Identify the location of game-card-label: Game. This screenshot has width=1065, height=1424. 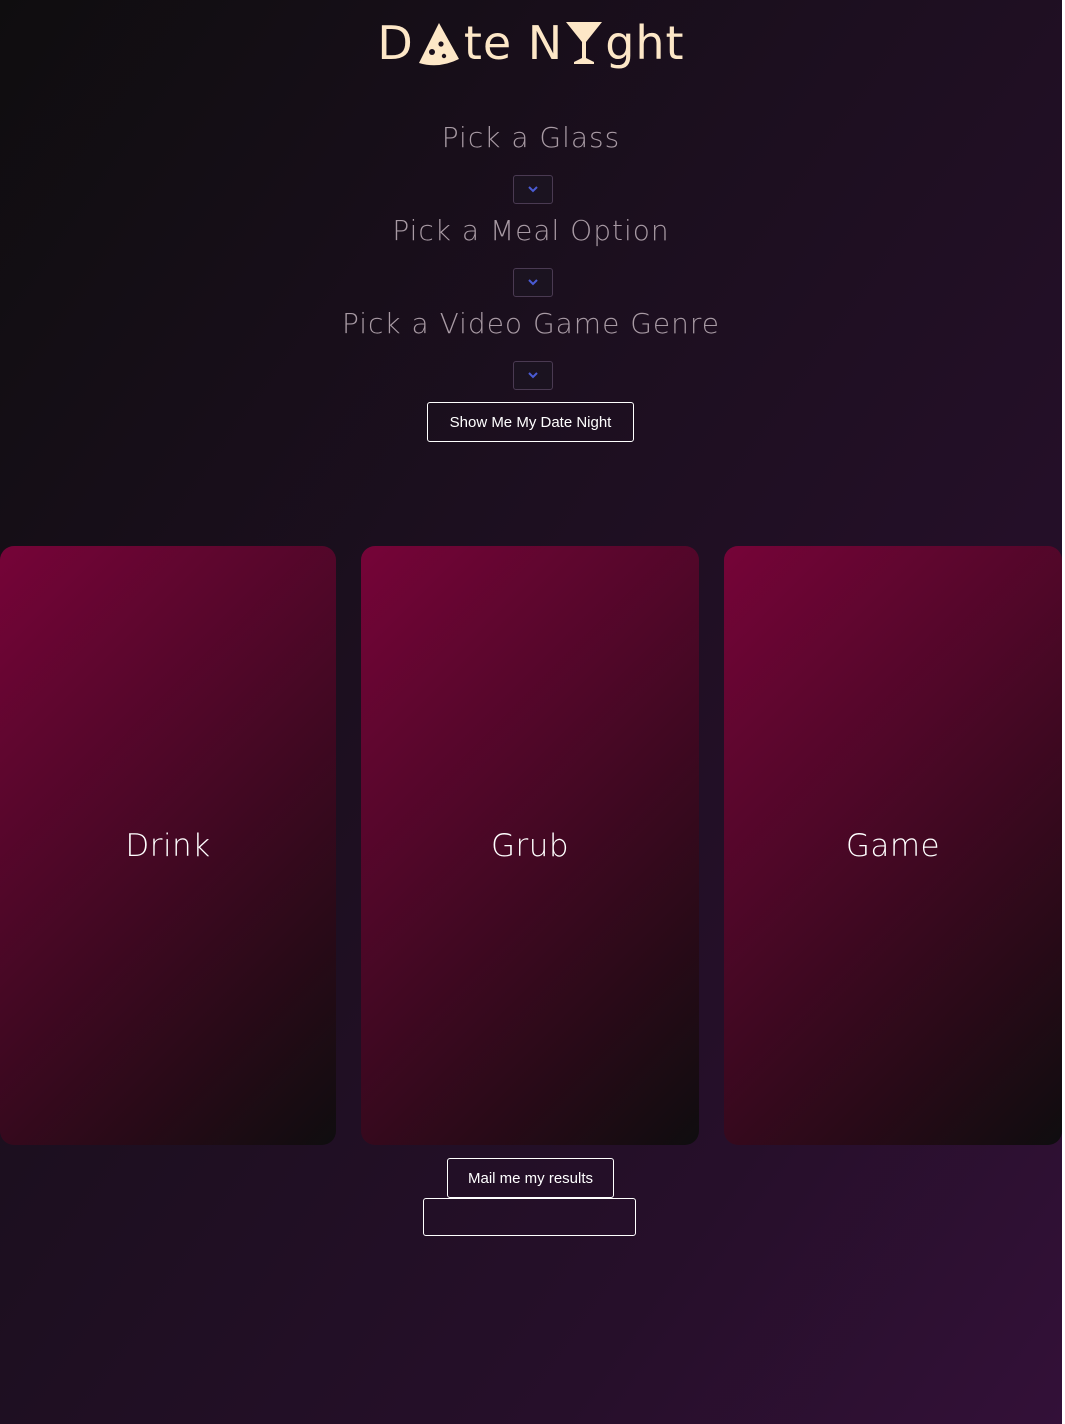
(893, 845).